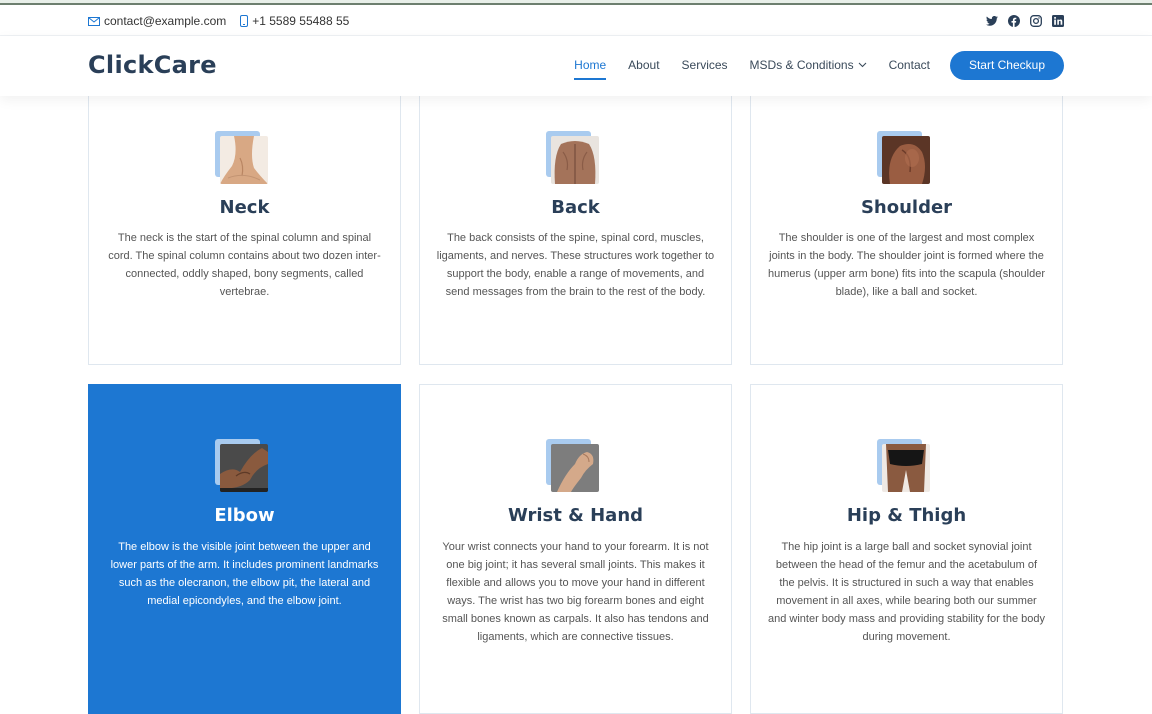 Image resolution: width=1152 pixels, height=714 pixels. Describe the element at coordinates (301, 21) in the screenshot. I see `phone-text: +1 5589 55488 55` at that location.